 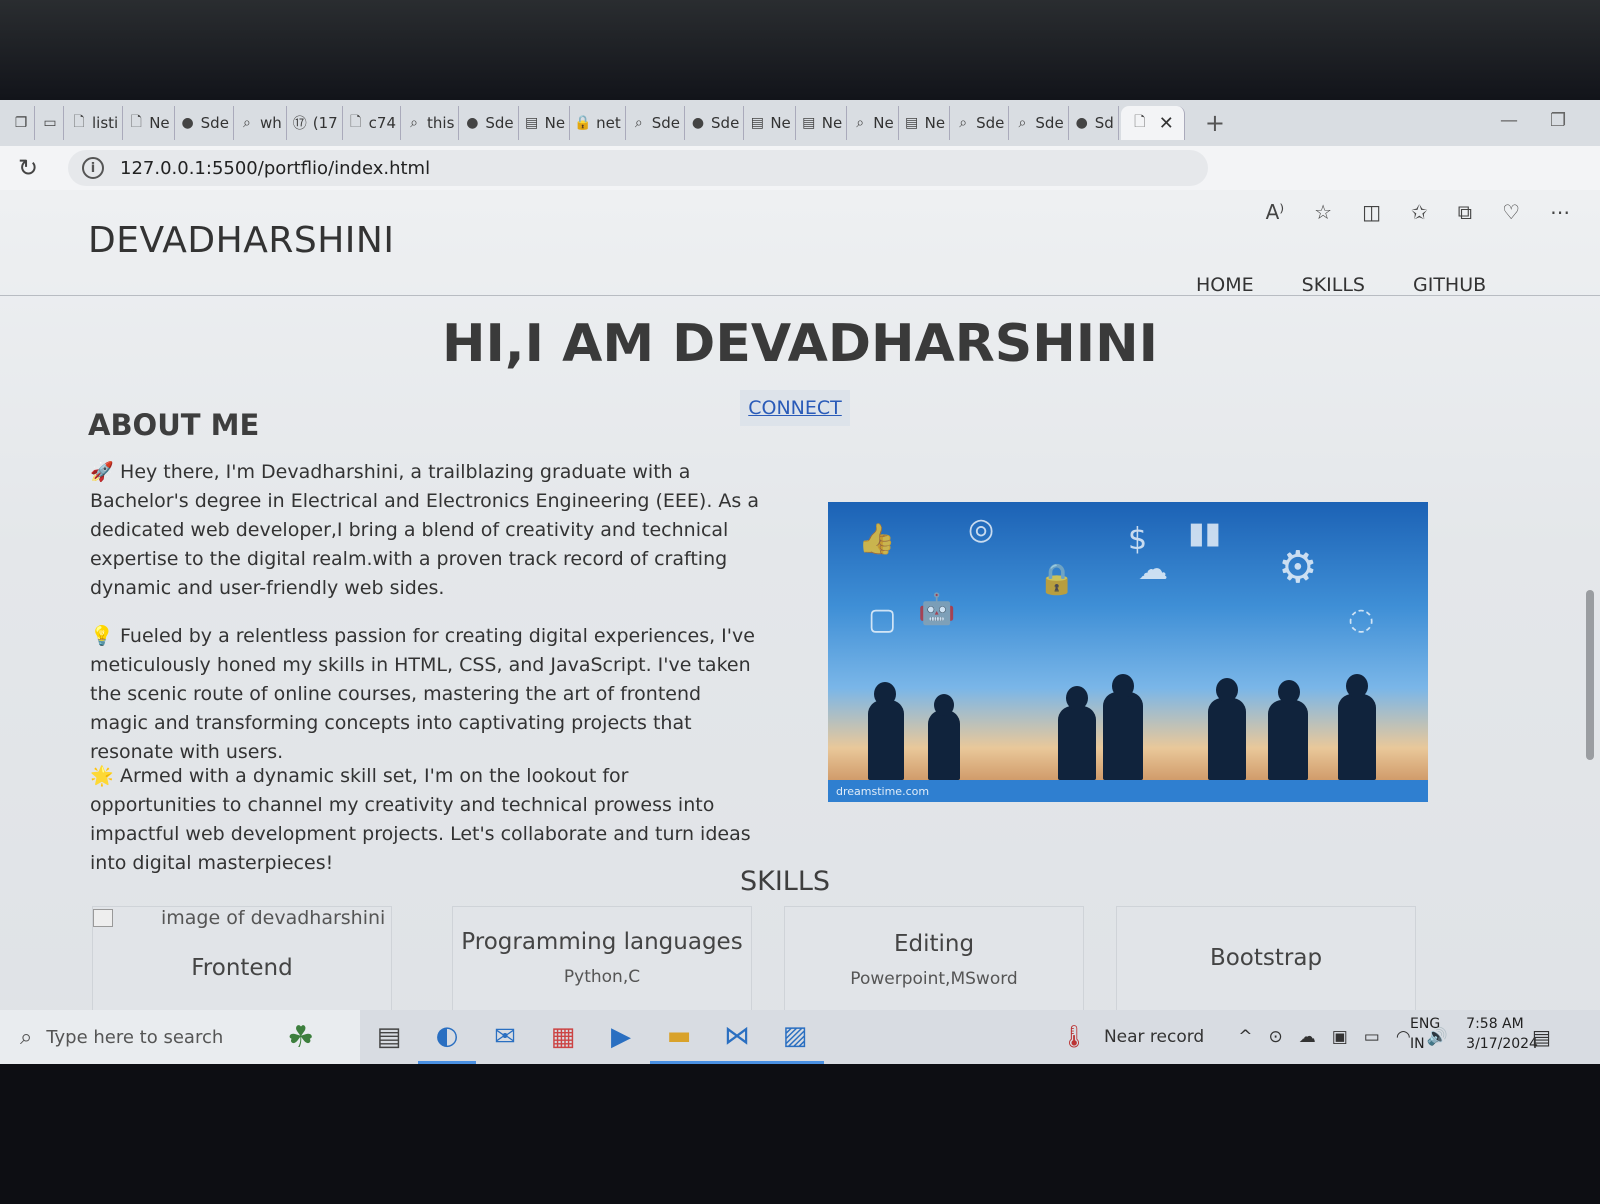 What do you see at coordinates (800, 1134) in the screenshot?
I see `photo-bezel-bottom` at bounding box center [800, 1134].